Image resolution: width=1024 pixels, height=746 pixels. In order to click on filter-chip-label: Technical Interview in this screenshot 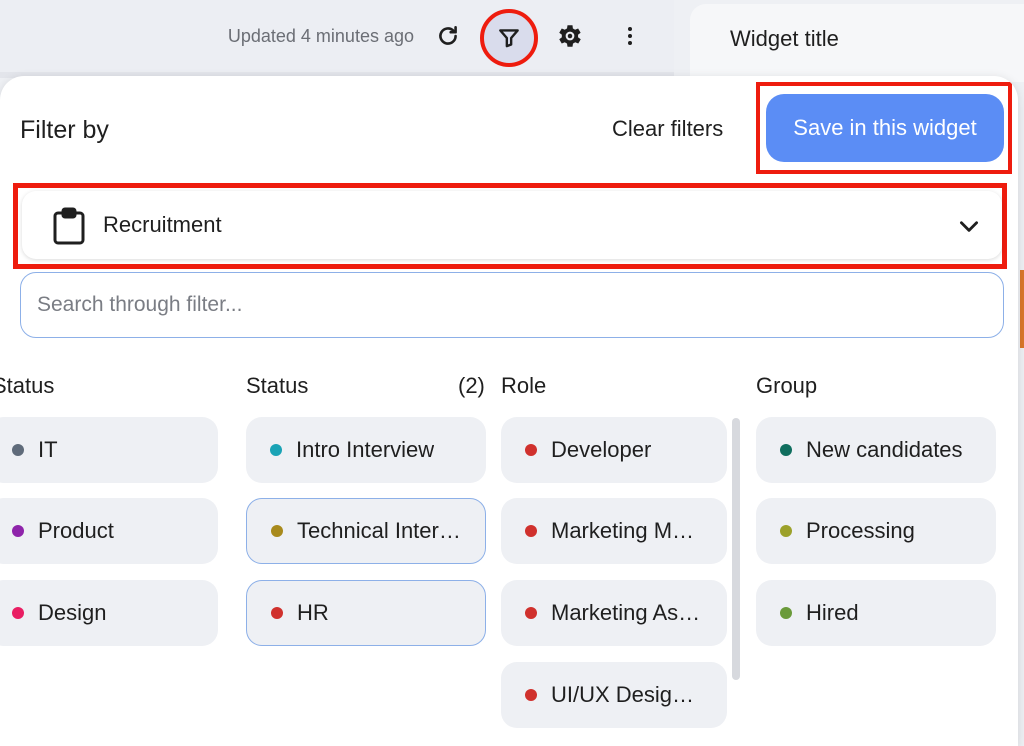, I will do `click(382, 530)`.